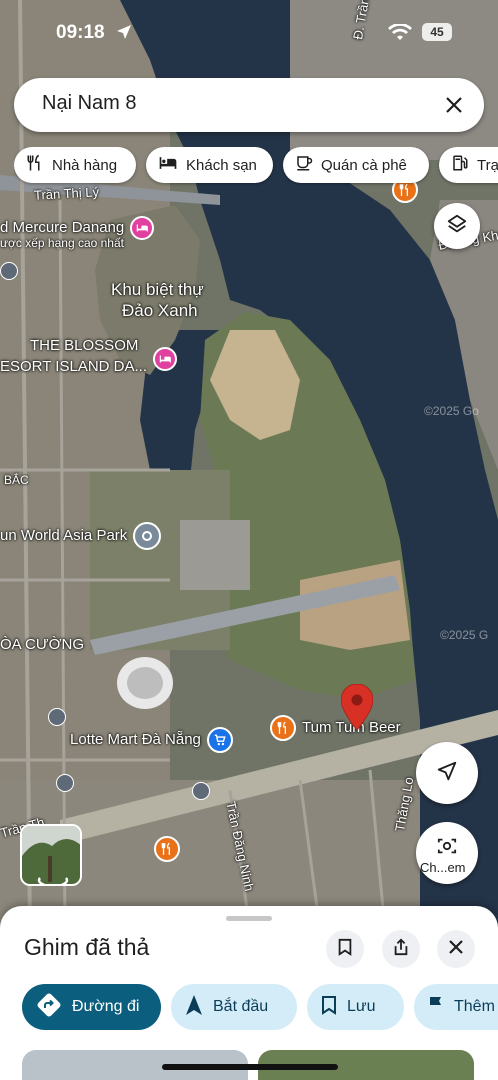 The image size is (498, 1080). I want to click on poi-lotte-mart: Lotte Mart Đà Nẵng, so click(151, 740).